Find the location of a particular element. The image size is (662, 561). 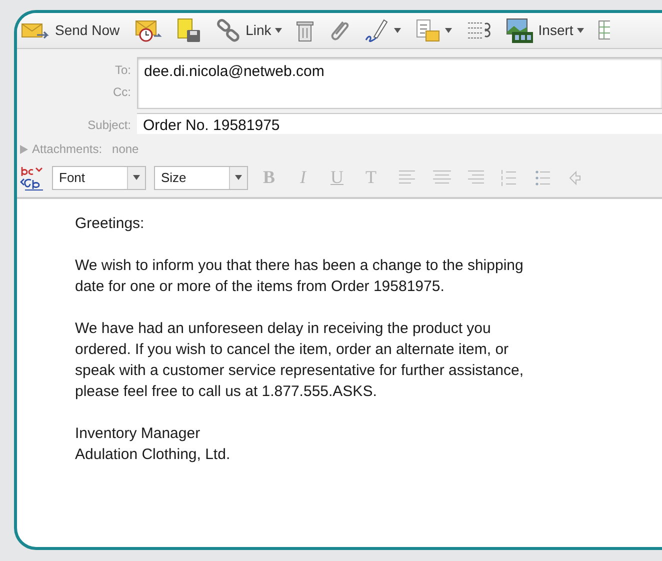

clock-envelope-icon is located at coordinates (148, 30).